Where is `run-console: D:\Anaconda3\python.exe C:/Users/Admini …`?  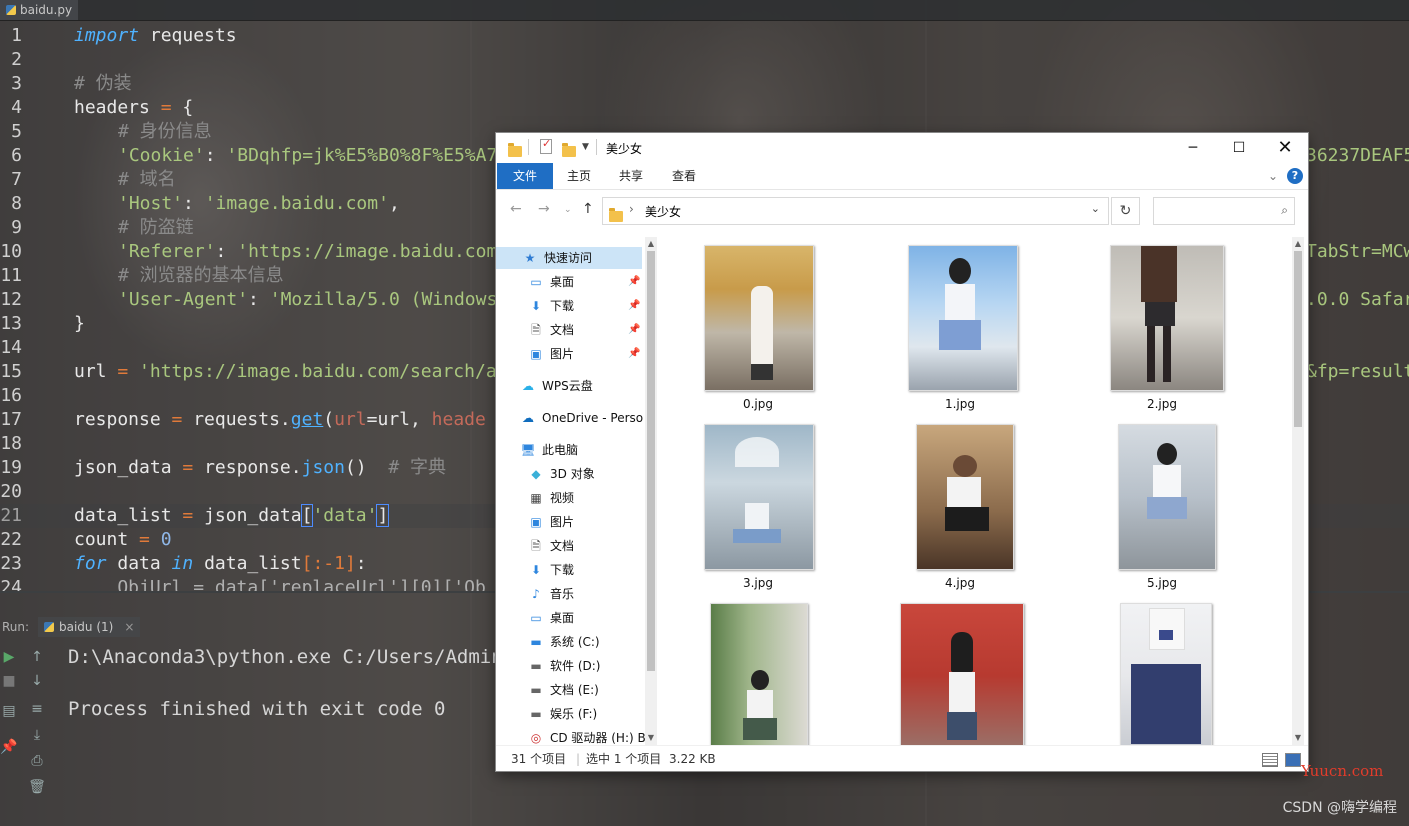 run-console: D:\Anaconda3\python.exe C:/Users/Admini … is located at coordinates (291, 683).